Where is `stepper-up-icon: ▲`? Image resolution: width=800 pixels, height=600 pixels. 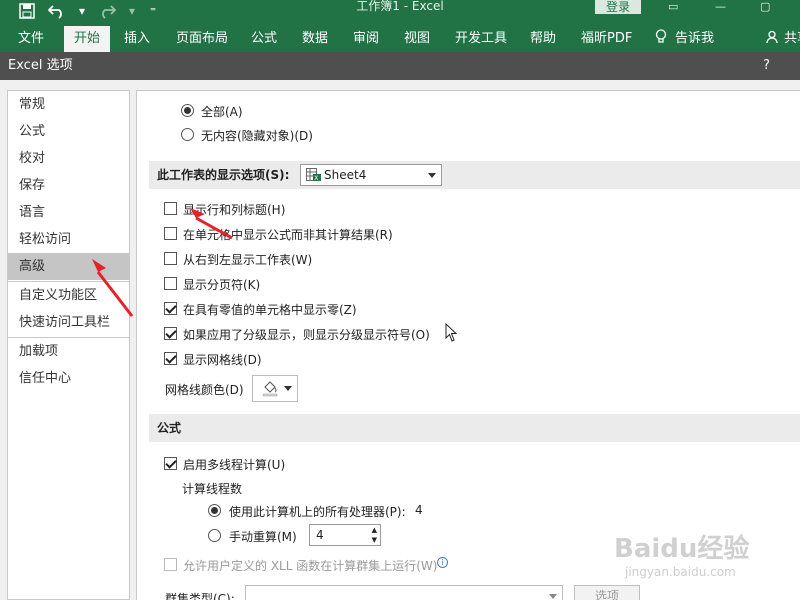
stepper-up-icon: ▲ is located at coordinates (374, 530).